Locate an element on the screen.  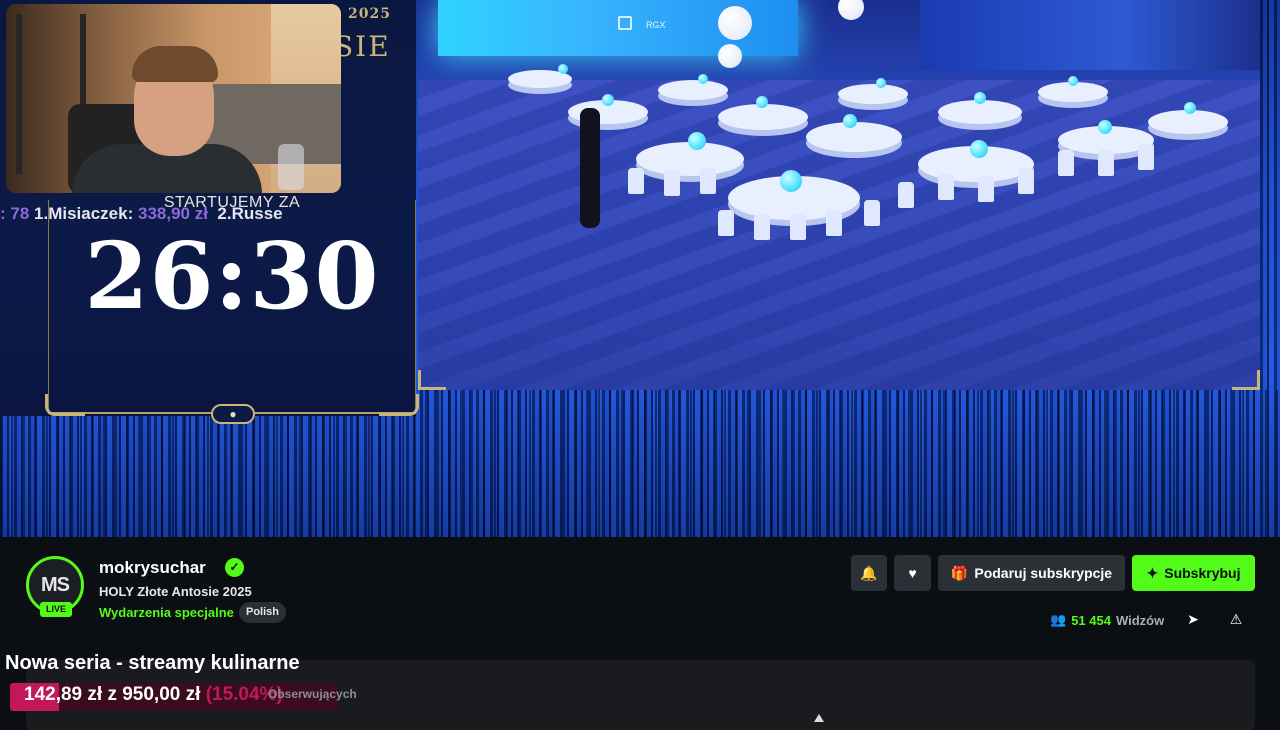
gift-subscription-label: Podaruj subskrypcje is located at coordinates (1043, 573).